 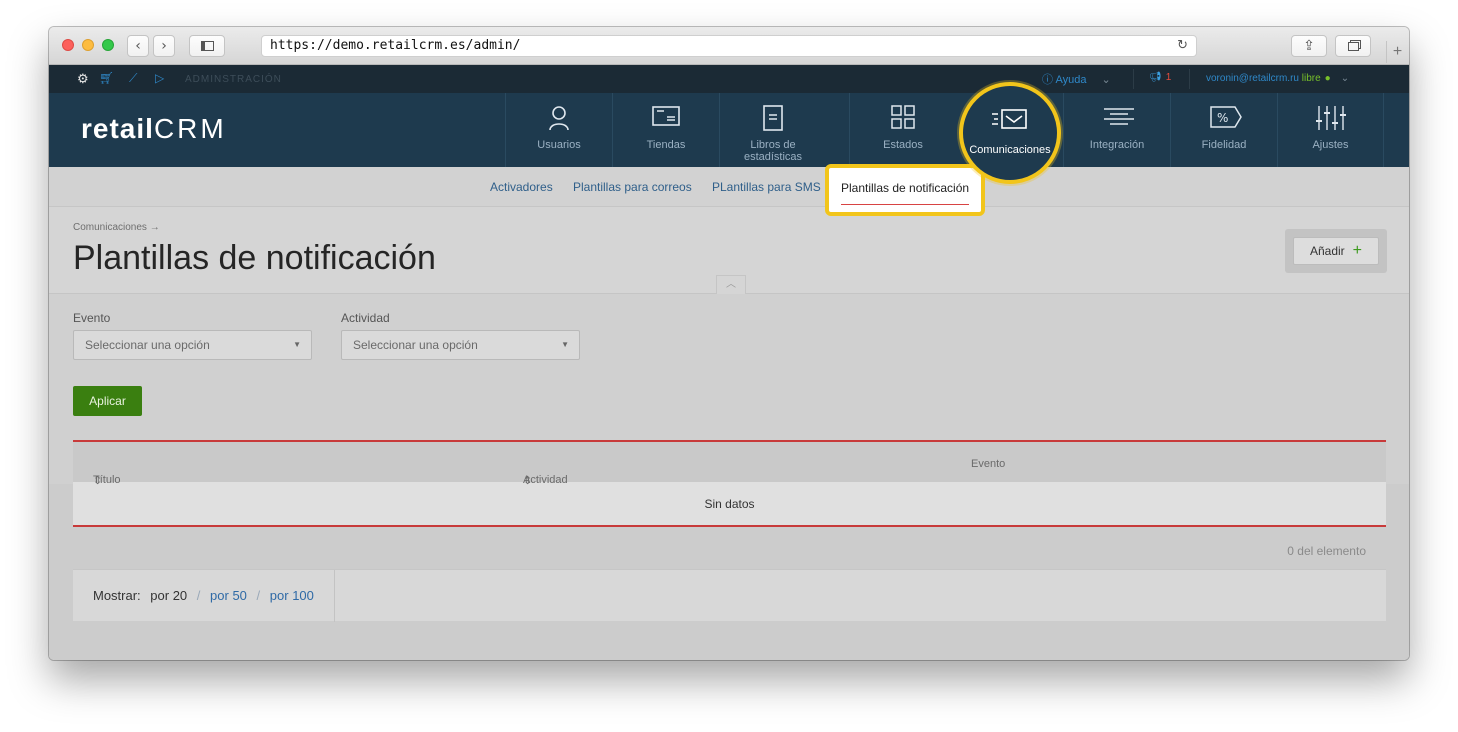 What do you see at coordinates (772, 130) in the screenshot?
I see `nav-item-libros-estadisticas: Libros de estadísticas` at bounding box center [772, 130].